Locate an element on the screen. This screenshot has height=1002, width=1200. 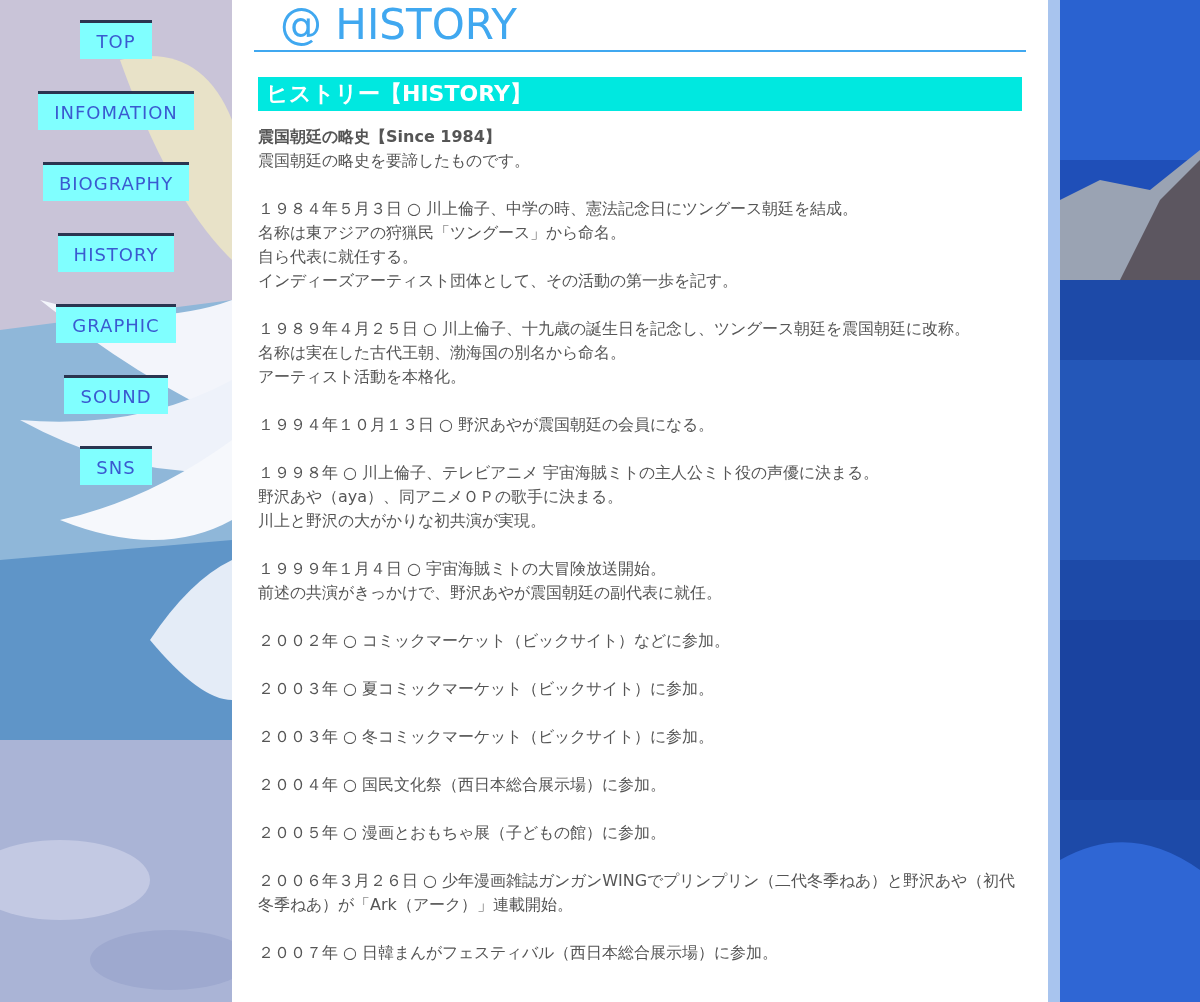
history-line: ２００４年 ○ 国民文化祭（西日本総合展示場）に参加。 is located at coordinates (463, 785).